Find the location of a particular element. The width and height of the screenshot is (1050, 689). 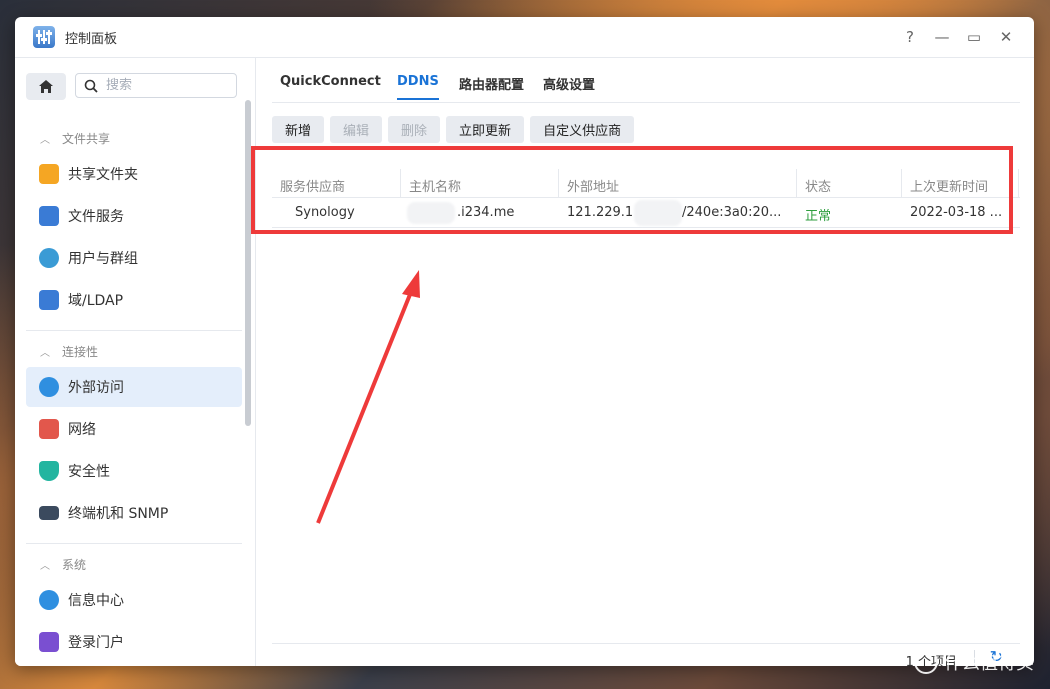

file-service-icon is located at coordinates (49, 216).